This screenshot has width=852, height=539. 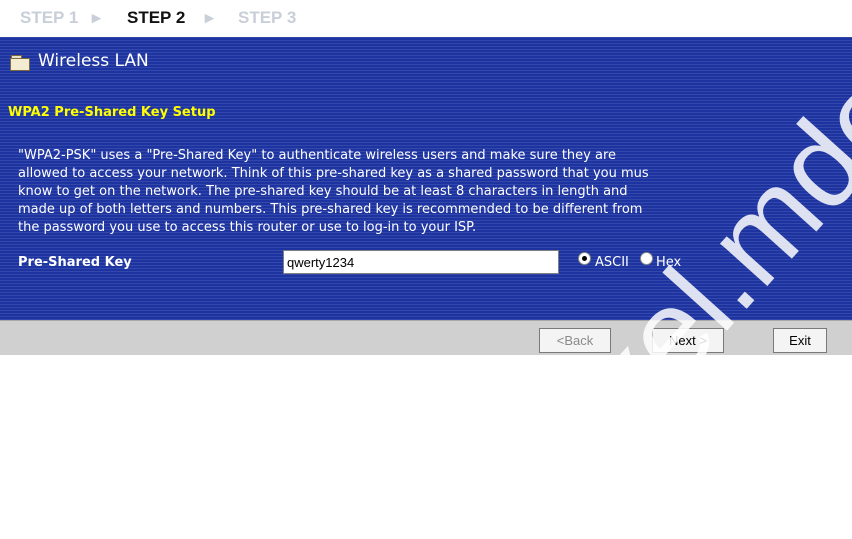 What do you see at coordinates (421, 262) in the screenshot?
I see `pre-shared-key-input` at bounding box center [421, 262].